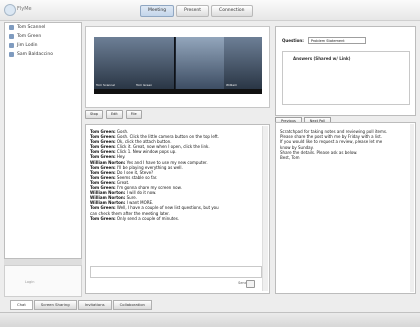 This screenshot has height=327, width=420. What do you see at coordinates (43, 281) in the screenshot?
I see `login-panel: Login` at bounding box center [43, 281].